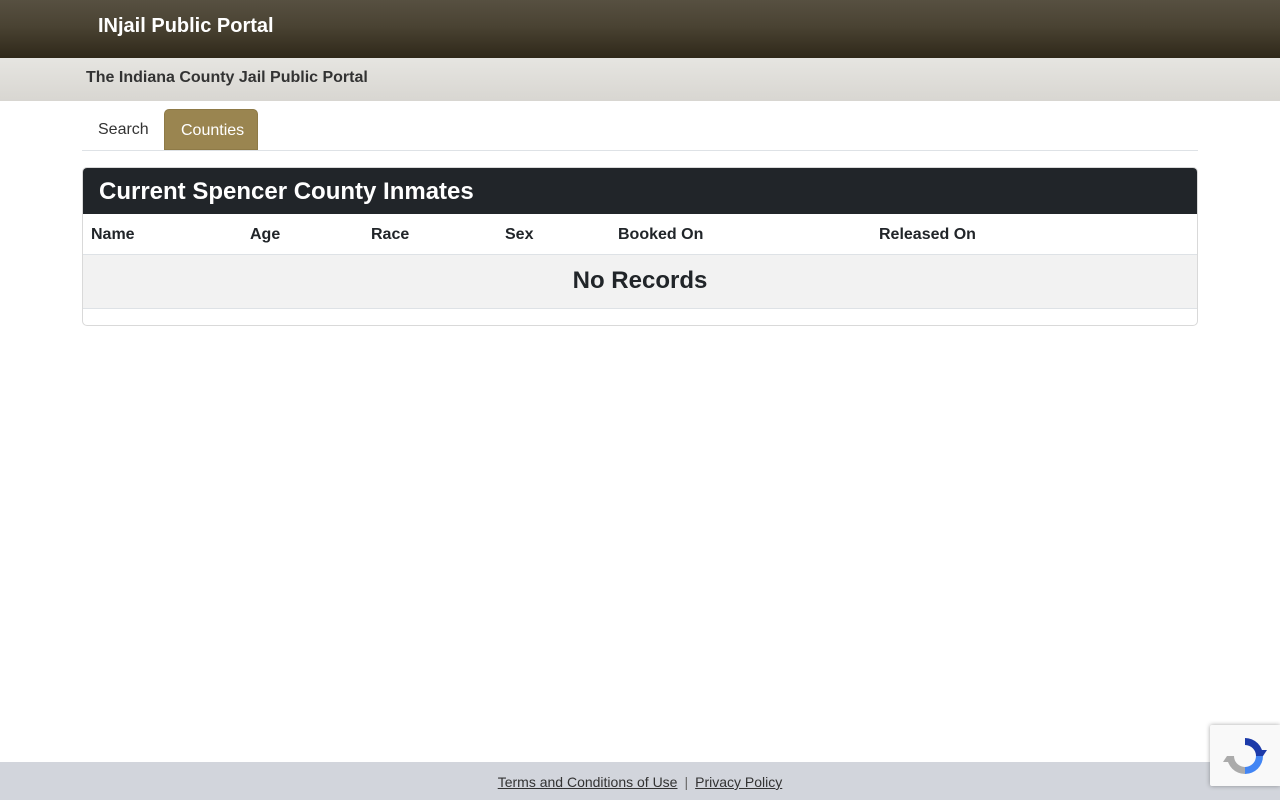 The width and height of the screenshot is (1280, 800). Describe the element at coordinates (211, 129) in the screenshot. I see `tab-counties: Counties` at that location.